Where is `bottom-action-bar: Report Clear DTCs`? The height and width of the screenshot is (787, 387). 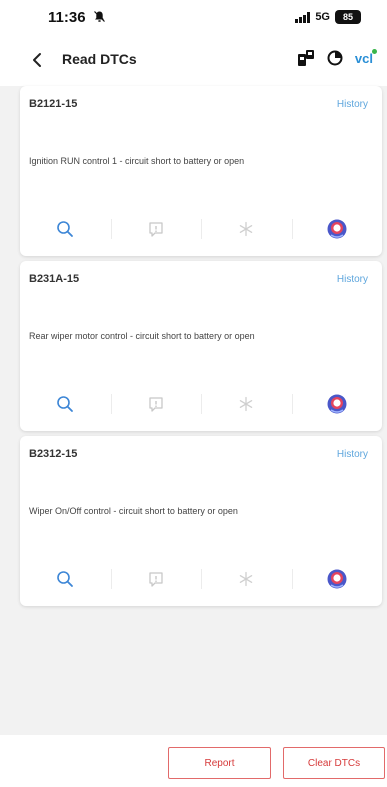 bottom-action-bar: Report Clear DTCs is located at coordinates (193, 761).